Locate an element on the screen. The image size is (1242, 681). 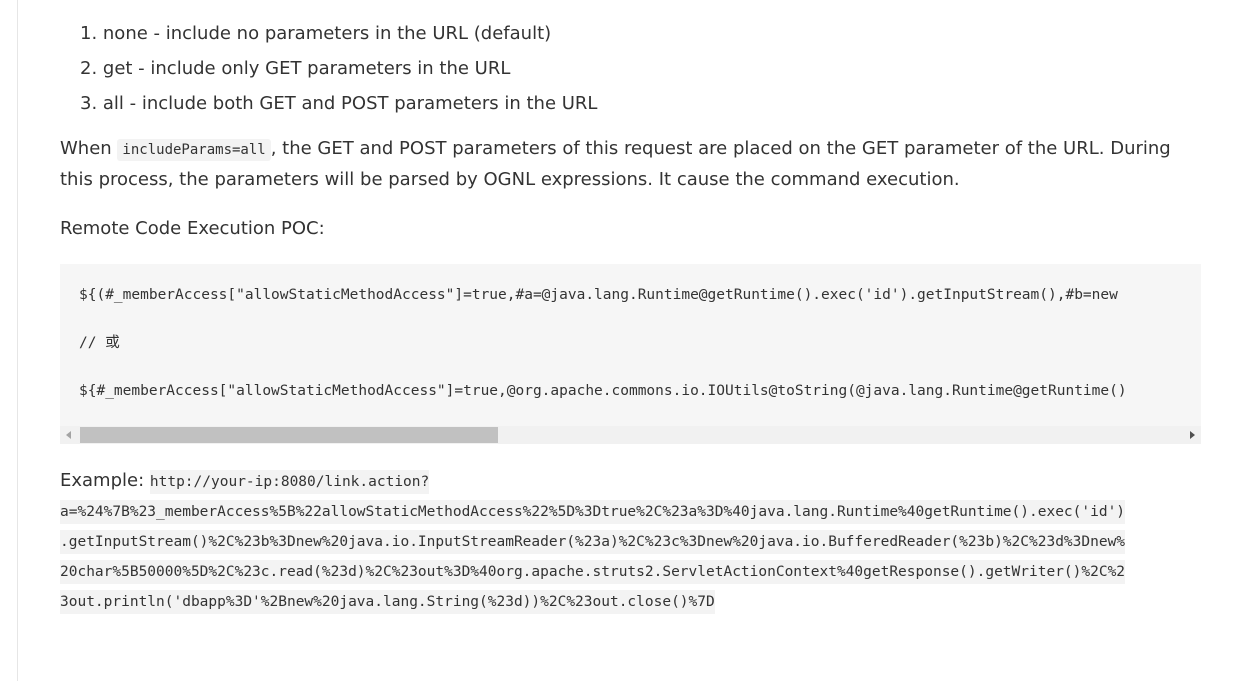
example-code: http://your-ip:8080/link.action? is located at coordinates (289, 482).